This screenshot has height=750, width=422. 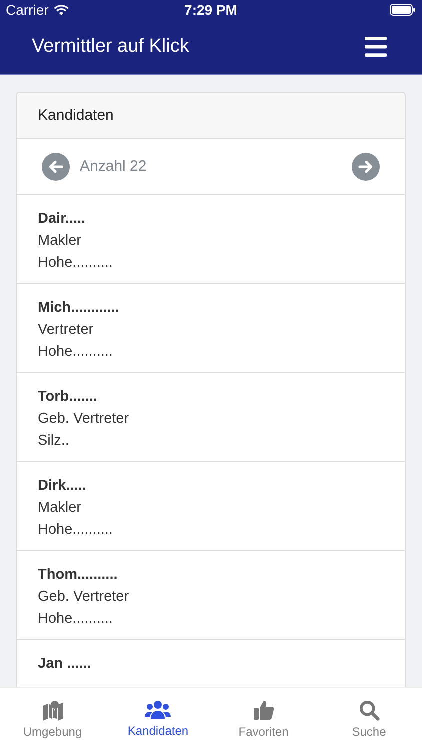 What do you see at coordinates (27, 10) in the screenshot?
I see `carrier-name: Carrier` at bounding box center [27, 10].